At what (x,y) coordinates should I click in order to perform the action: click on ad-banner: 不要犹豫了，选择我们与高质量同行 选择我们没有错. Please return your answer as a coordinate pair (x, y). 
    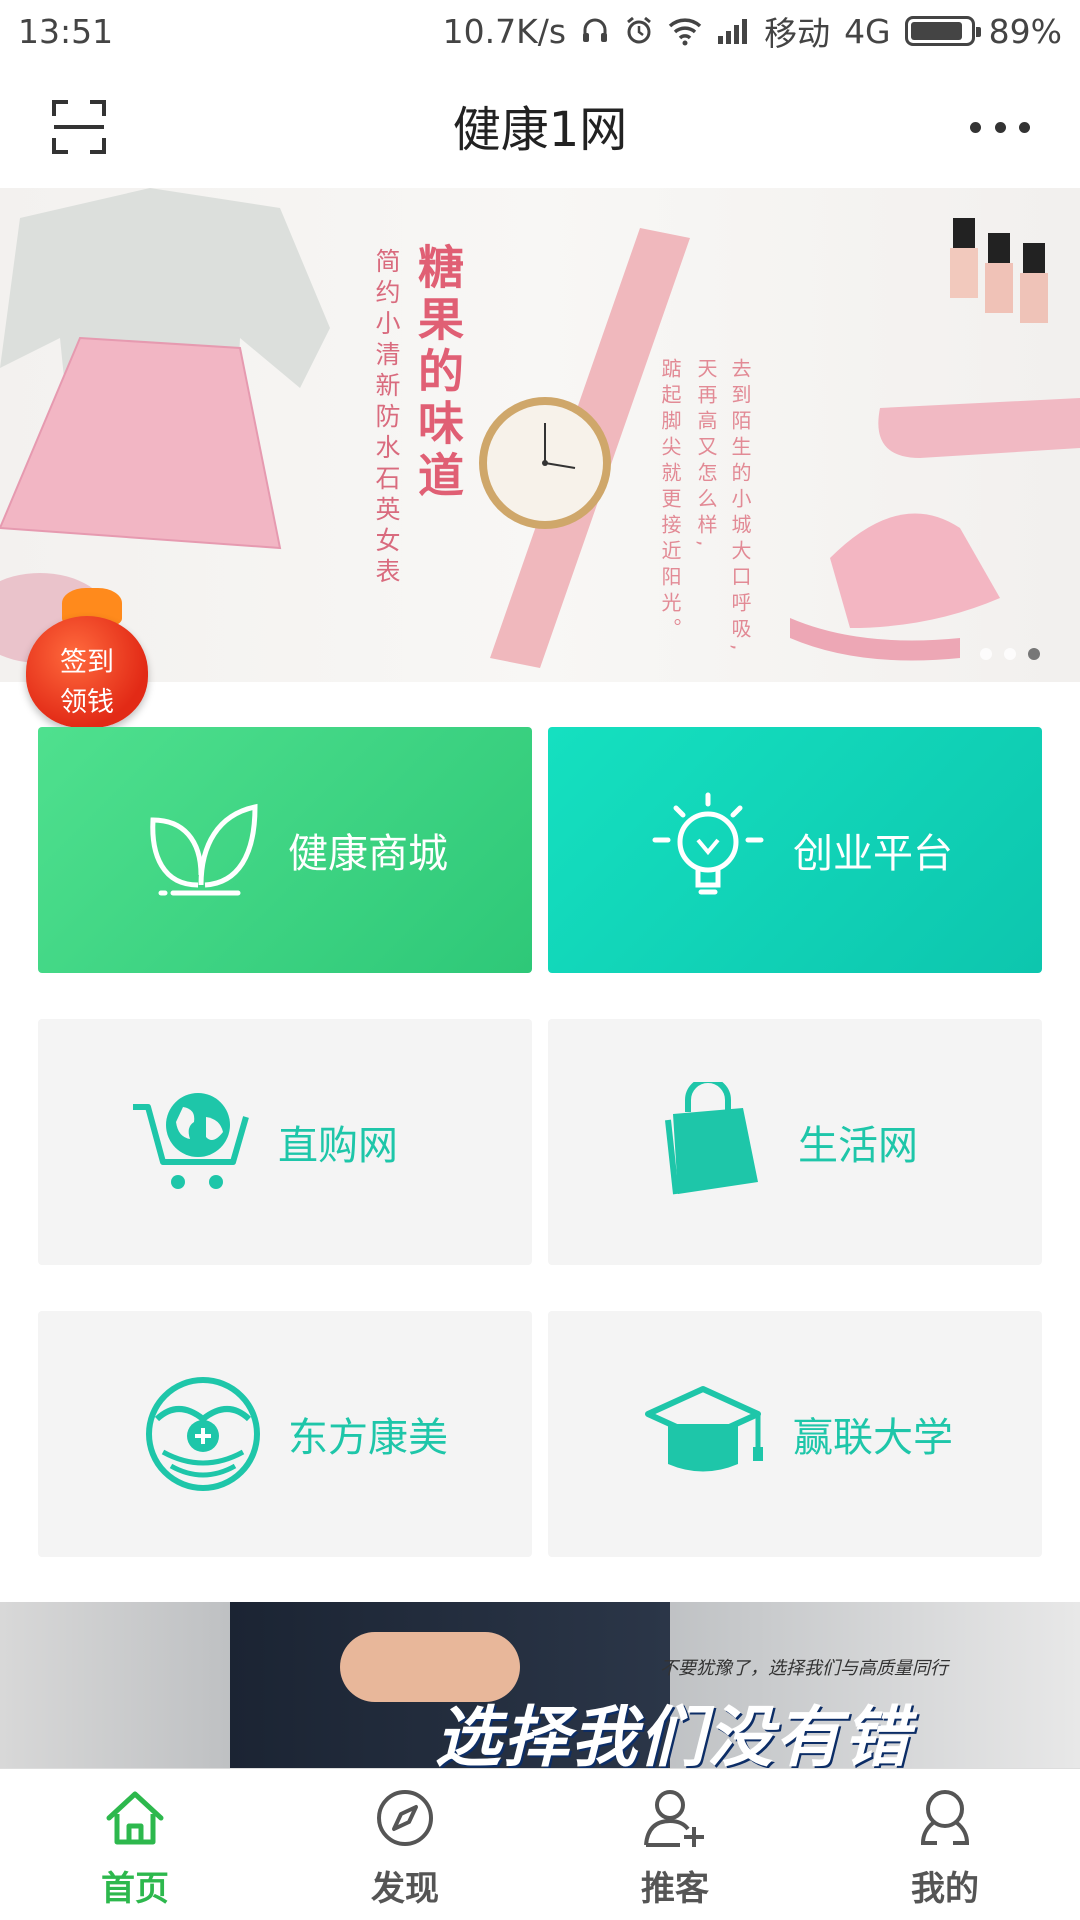
    Looking at the image, I should click on (540, 1685).